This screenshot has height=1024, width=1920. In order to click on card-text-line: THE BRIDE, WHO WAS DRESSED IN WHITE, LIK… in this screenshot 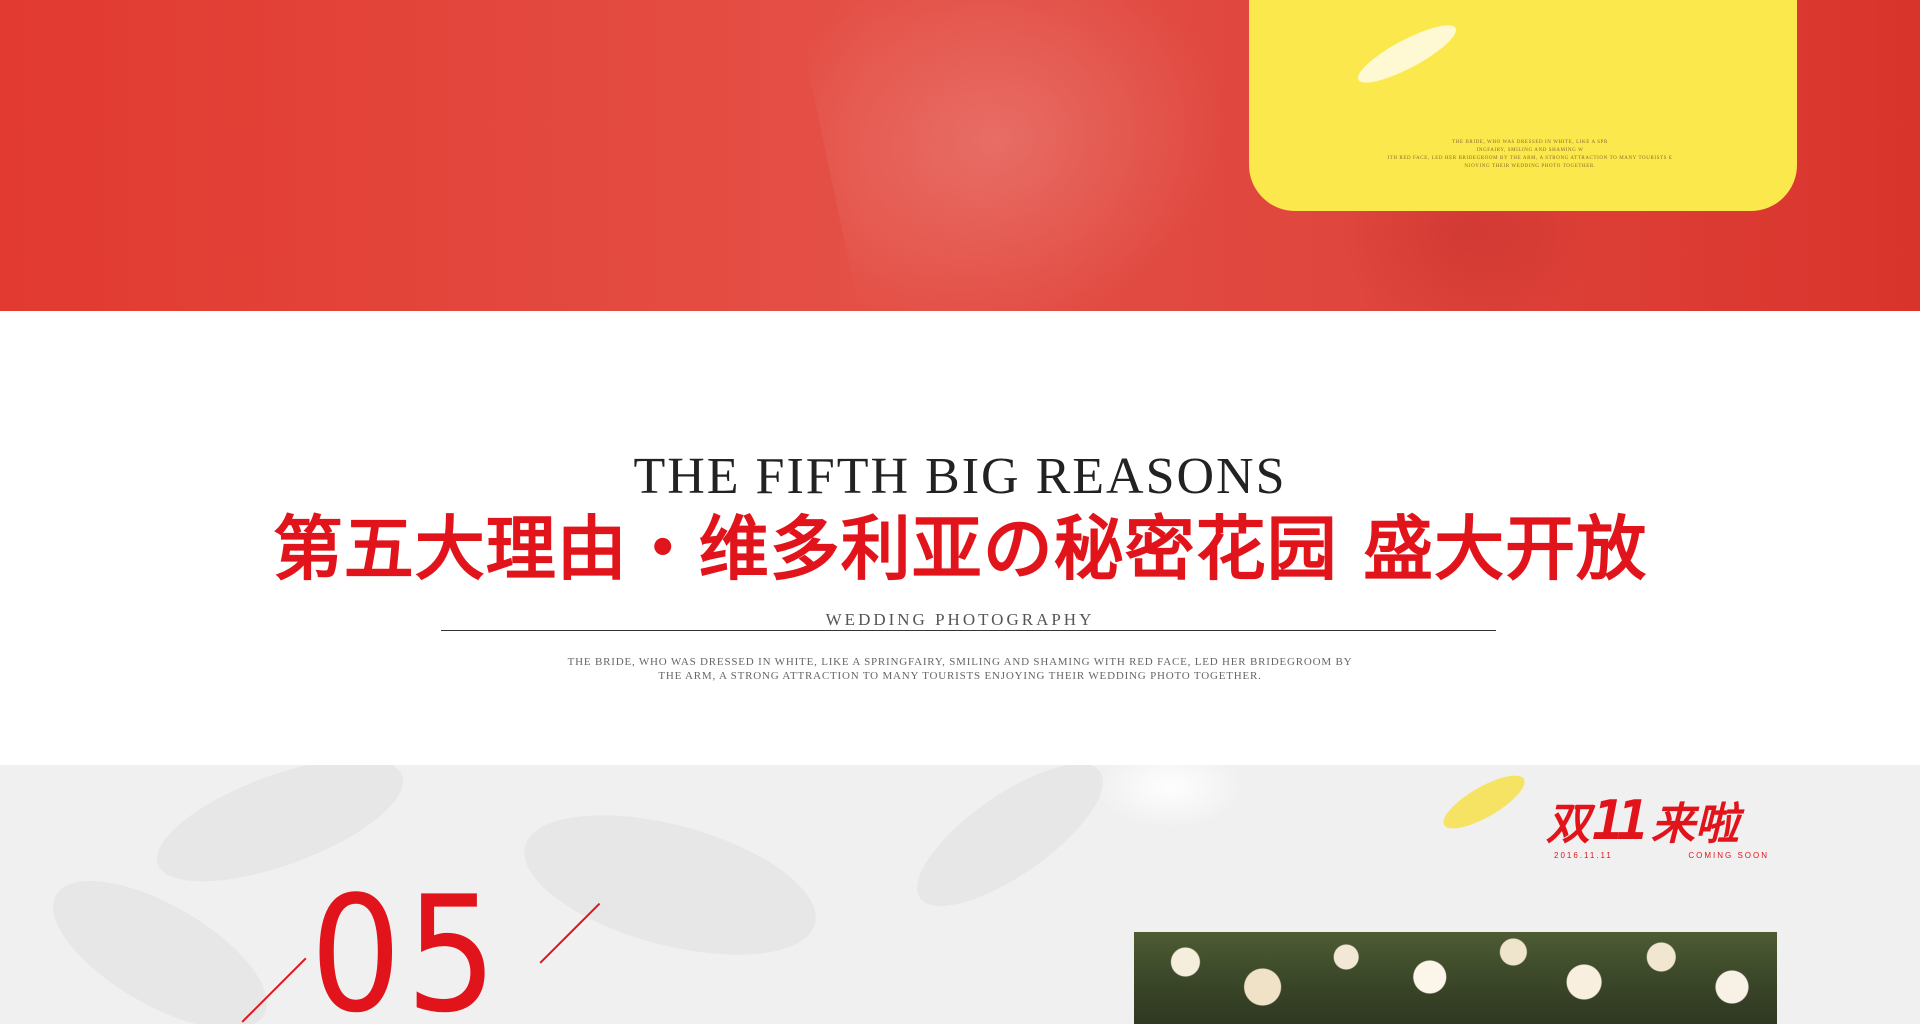, I will do `click(1530, 142)`.